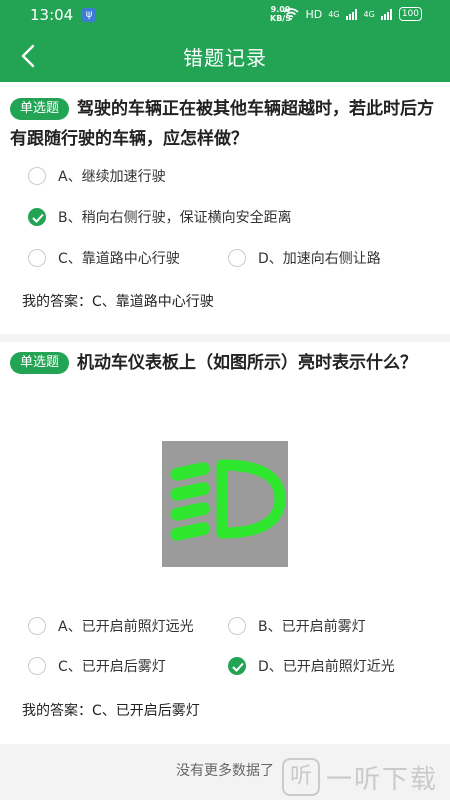  I want to click on my-answer: 我的答案：C、靠道路中心行驶, so click(118, 301).